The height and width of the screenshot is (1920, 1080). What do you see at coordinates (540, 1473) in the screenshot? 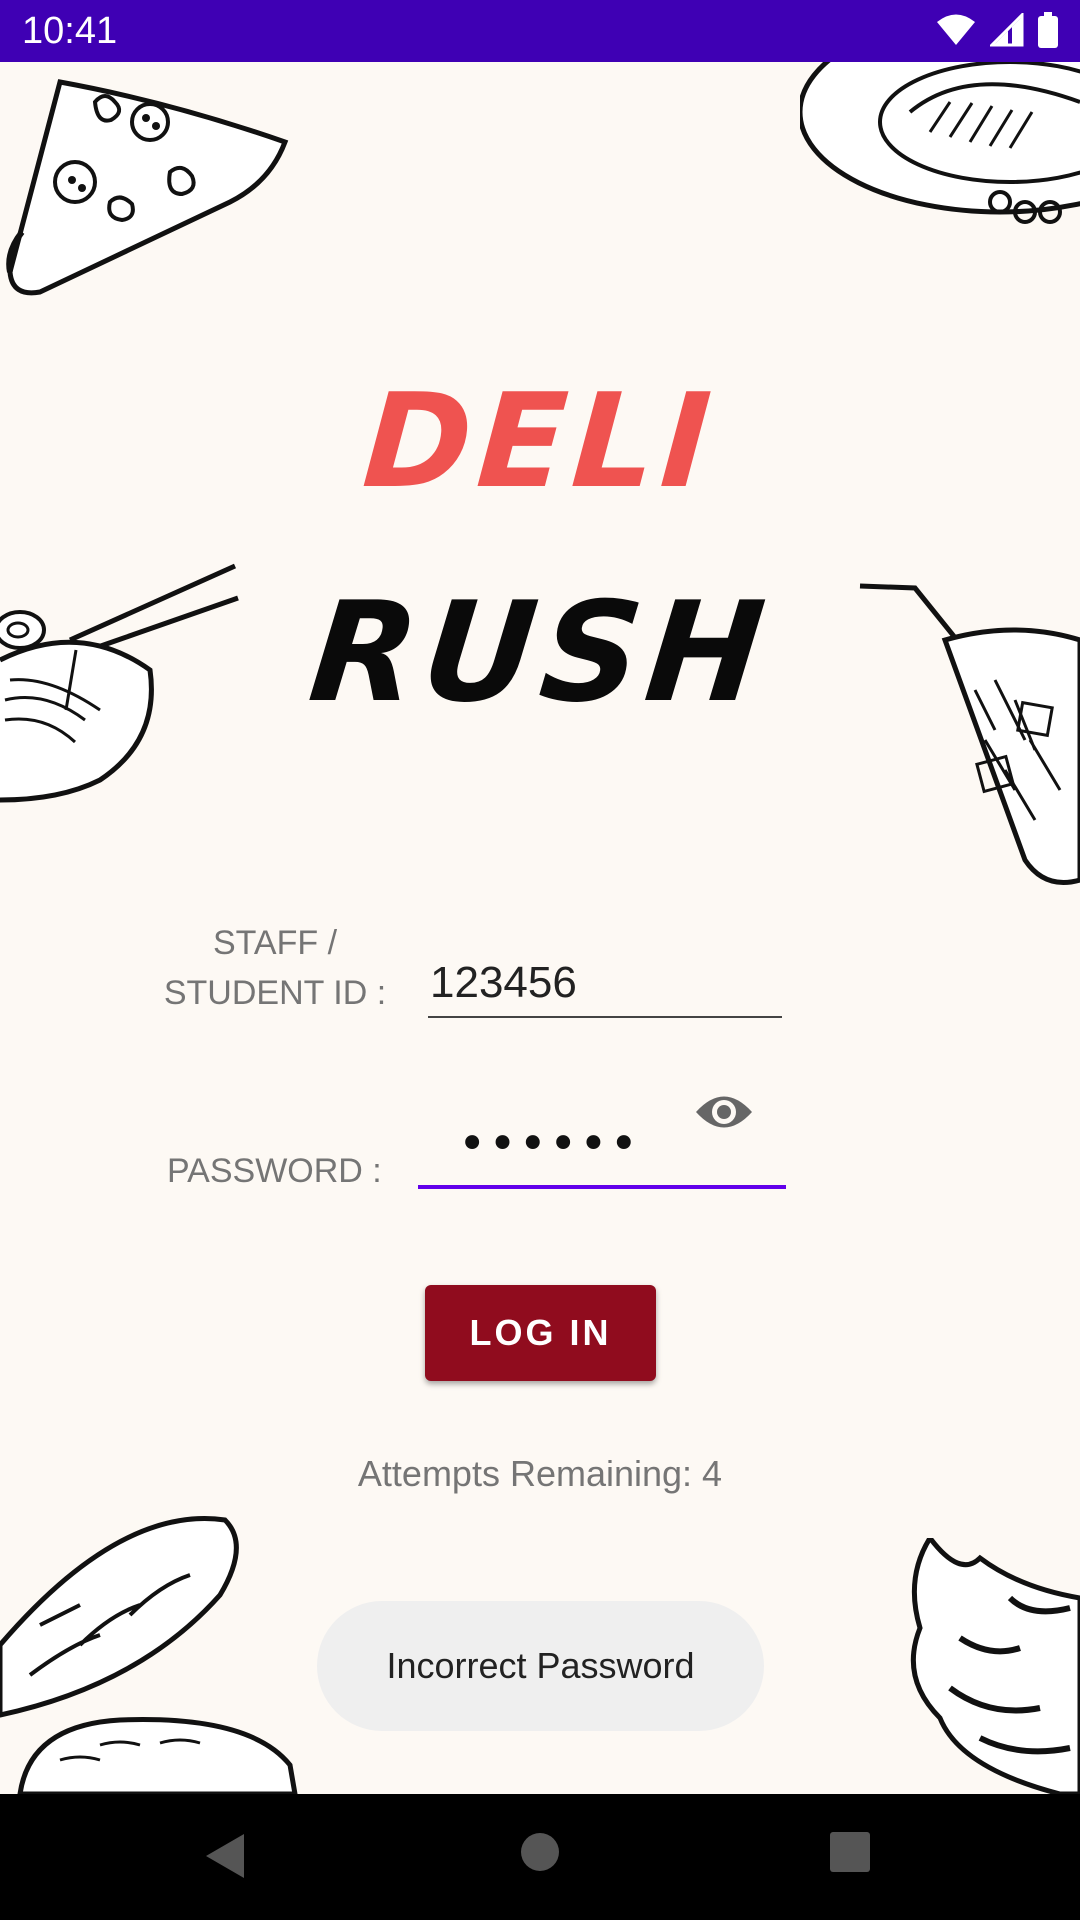
I see `attempts-remaining-text: Attempts Remaining: 4` at bounding box center [540, 1473].